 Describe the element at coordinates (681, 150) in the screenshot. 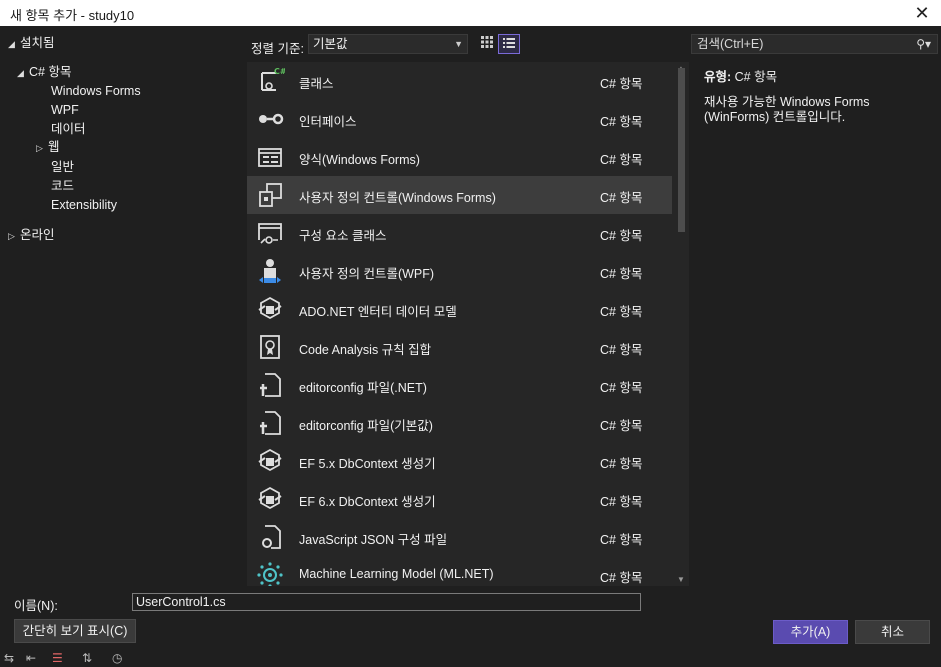

I see `scroll-thumb` at that location.